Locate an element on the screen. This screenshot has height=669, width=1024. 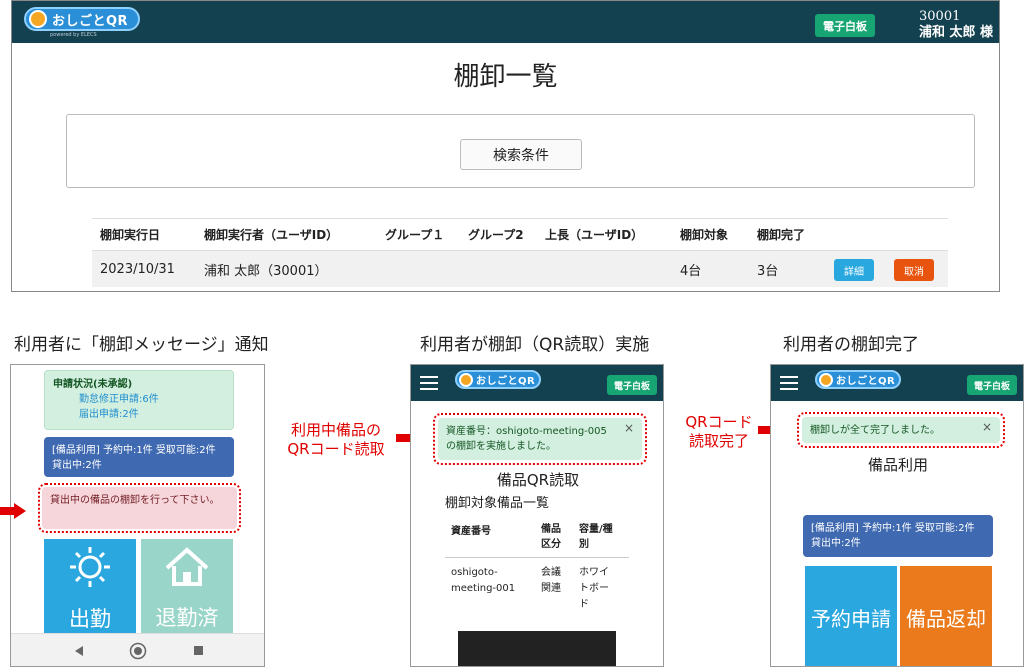
th-capacity: 容量/種 別 is located at coordinates (596, 537).